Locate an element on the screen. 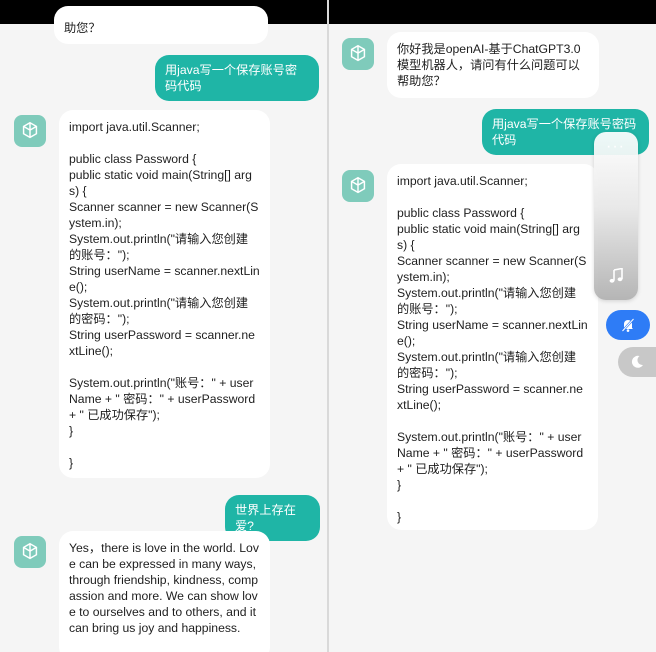 The height and width of the screenshot is (652, 656). user-message-text: 世界上存在爱? is located at coordinates (265, 518).